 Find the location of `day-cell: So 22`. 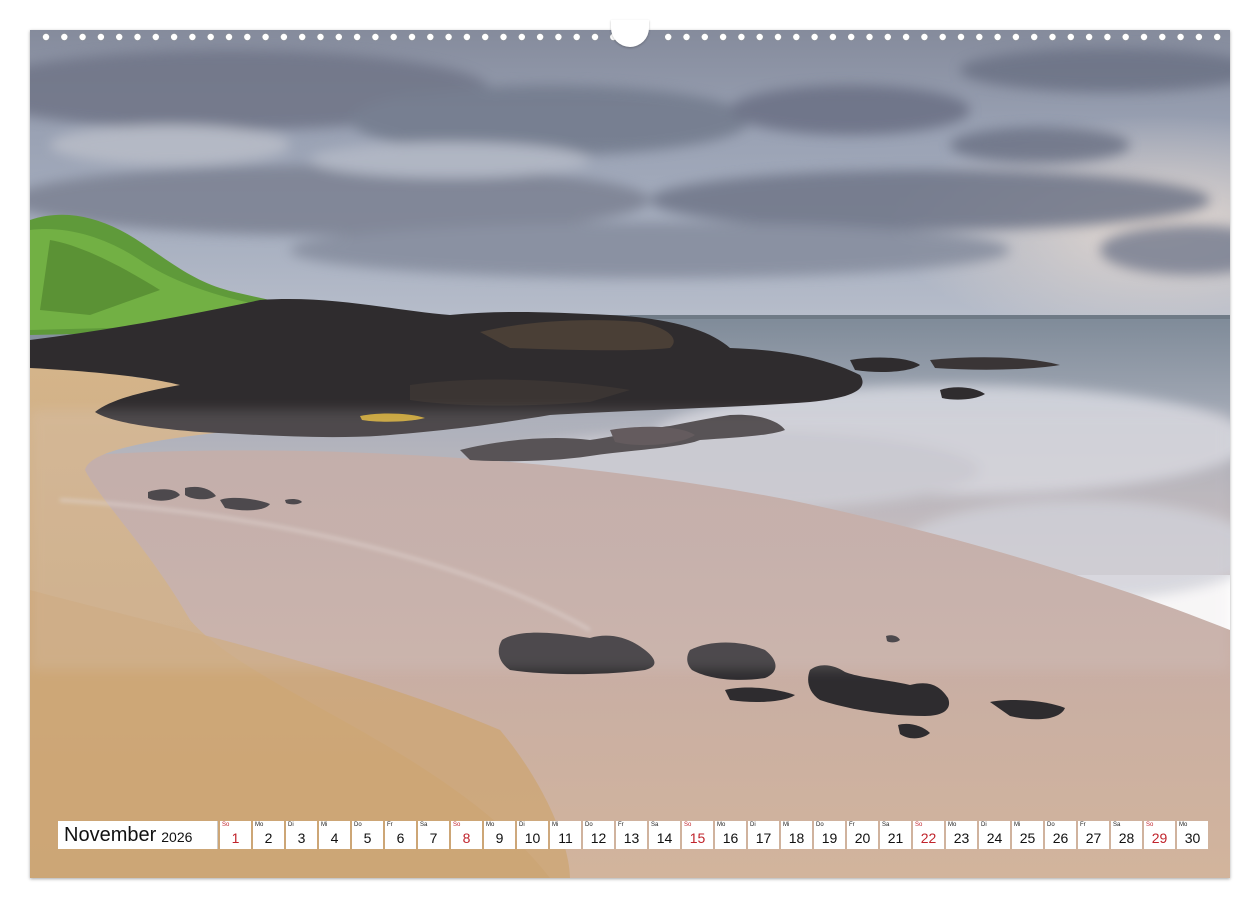

day-cell: So 22 is located at coordinates (928, 835).